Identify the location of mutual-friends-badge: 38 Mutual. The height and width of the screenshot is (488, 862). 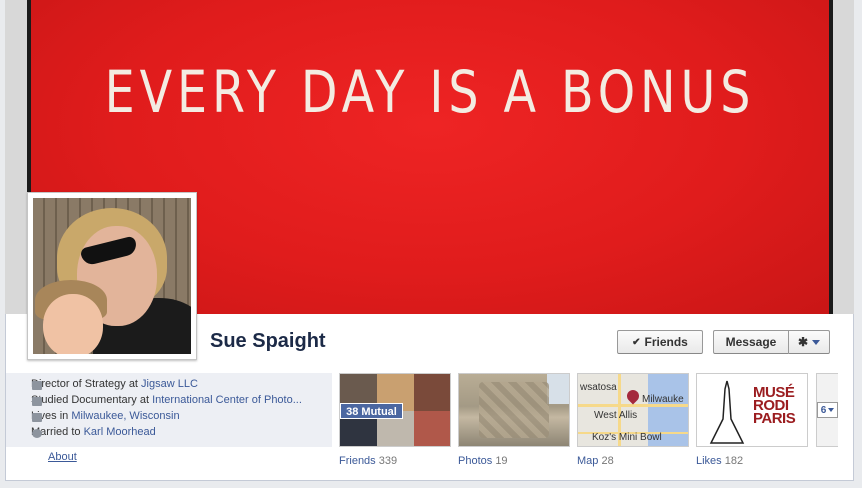
(371, 411).